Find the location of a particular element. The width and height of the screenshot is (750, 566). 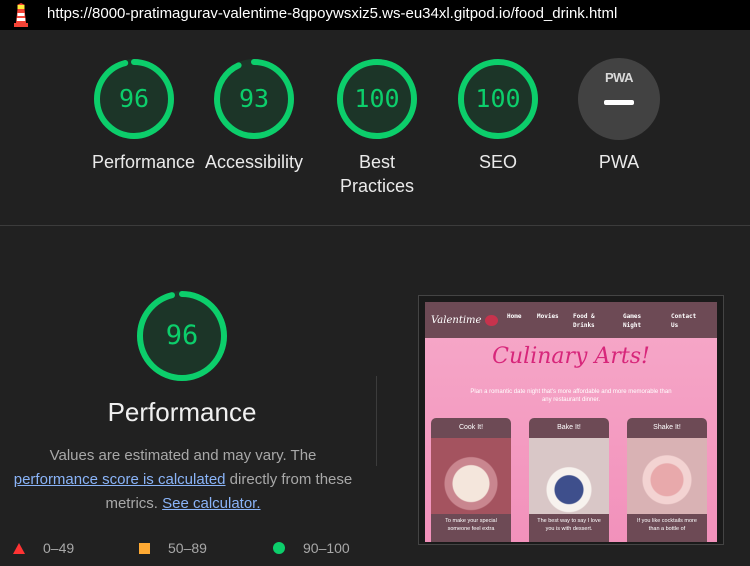

site-nav-games: Games Night is located at coordinates (632, 321).